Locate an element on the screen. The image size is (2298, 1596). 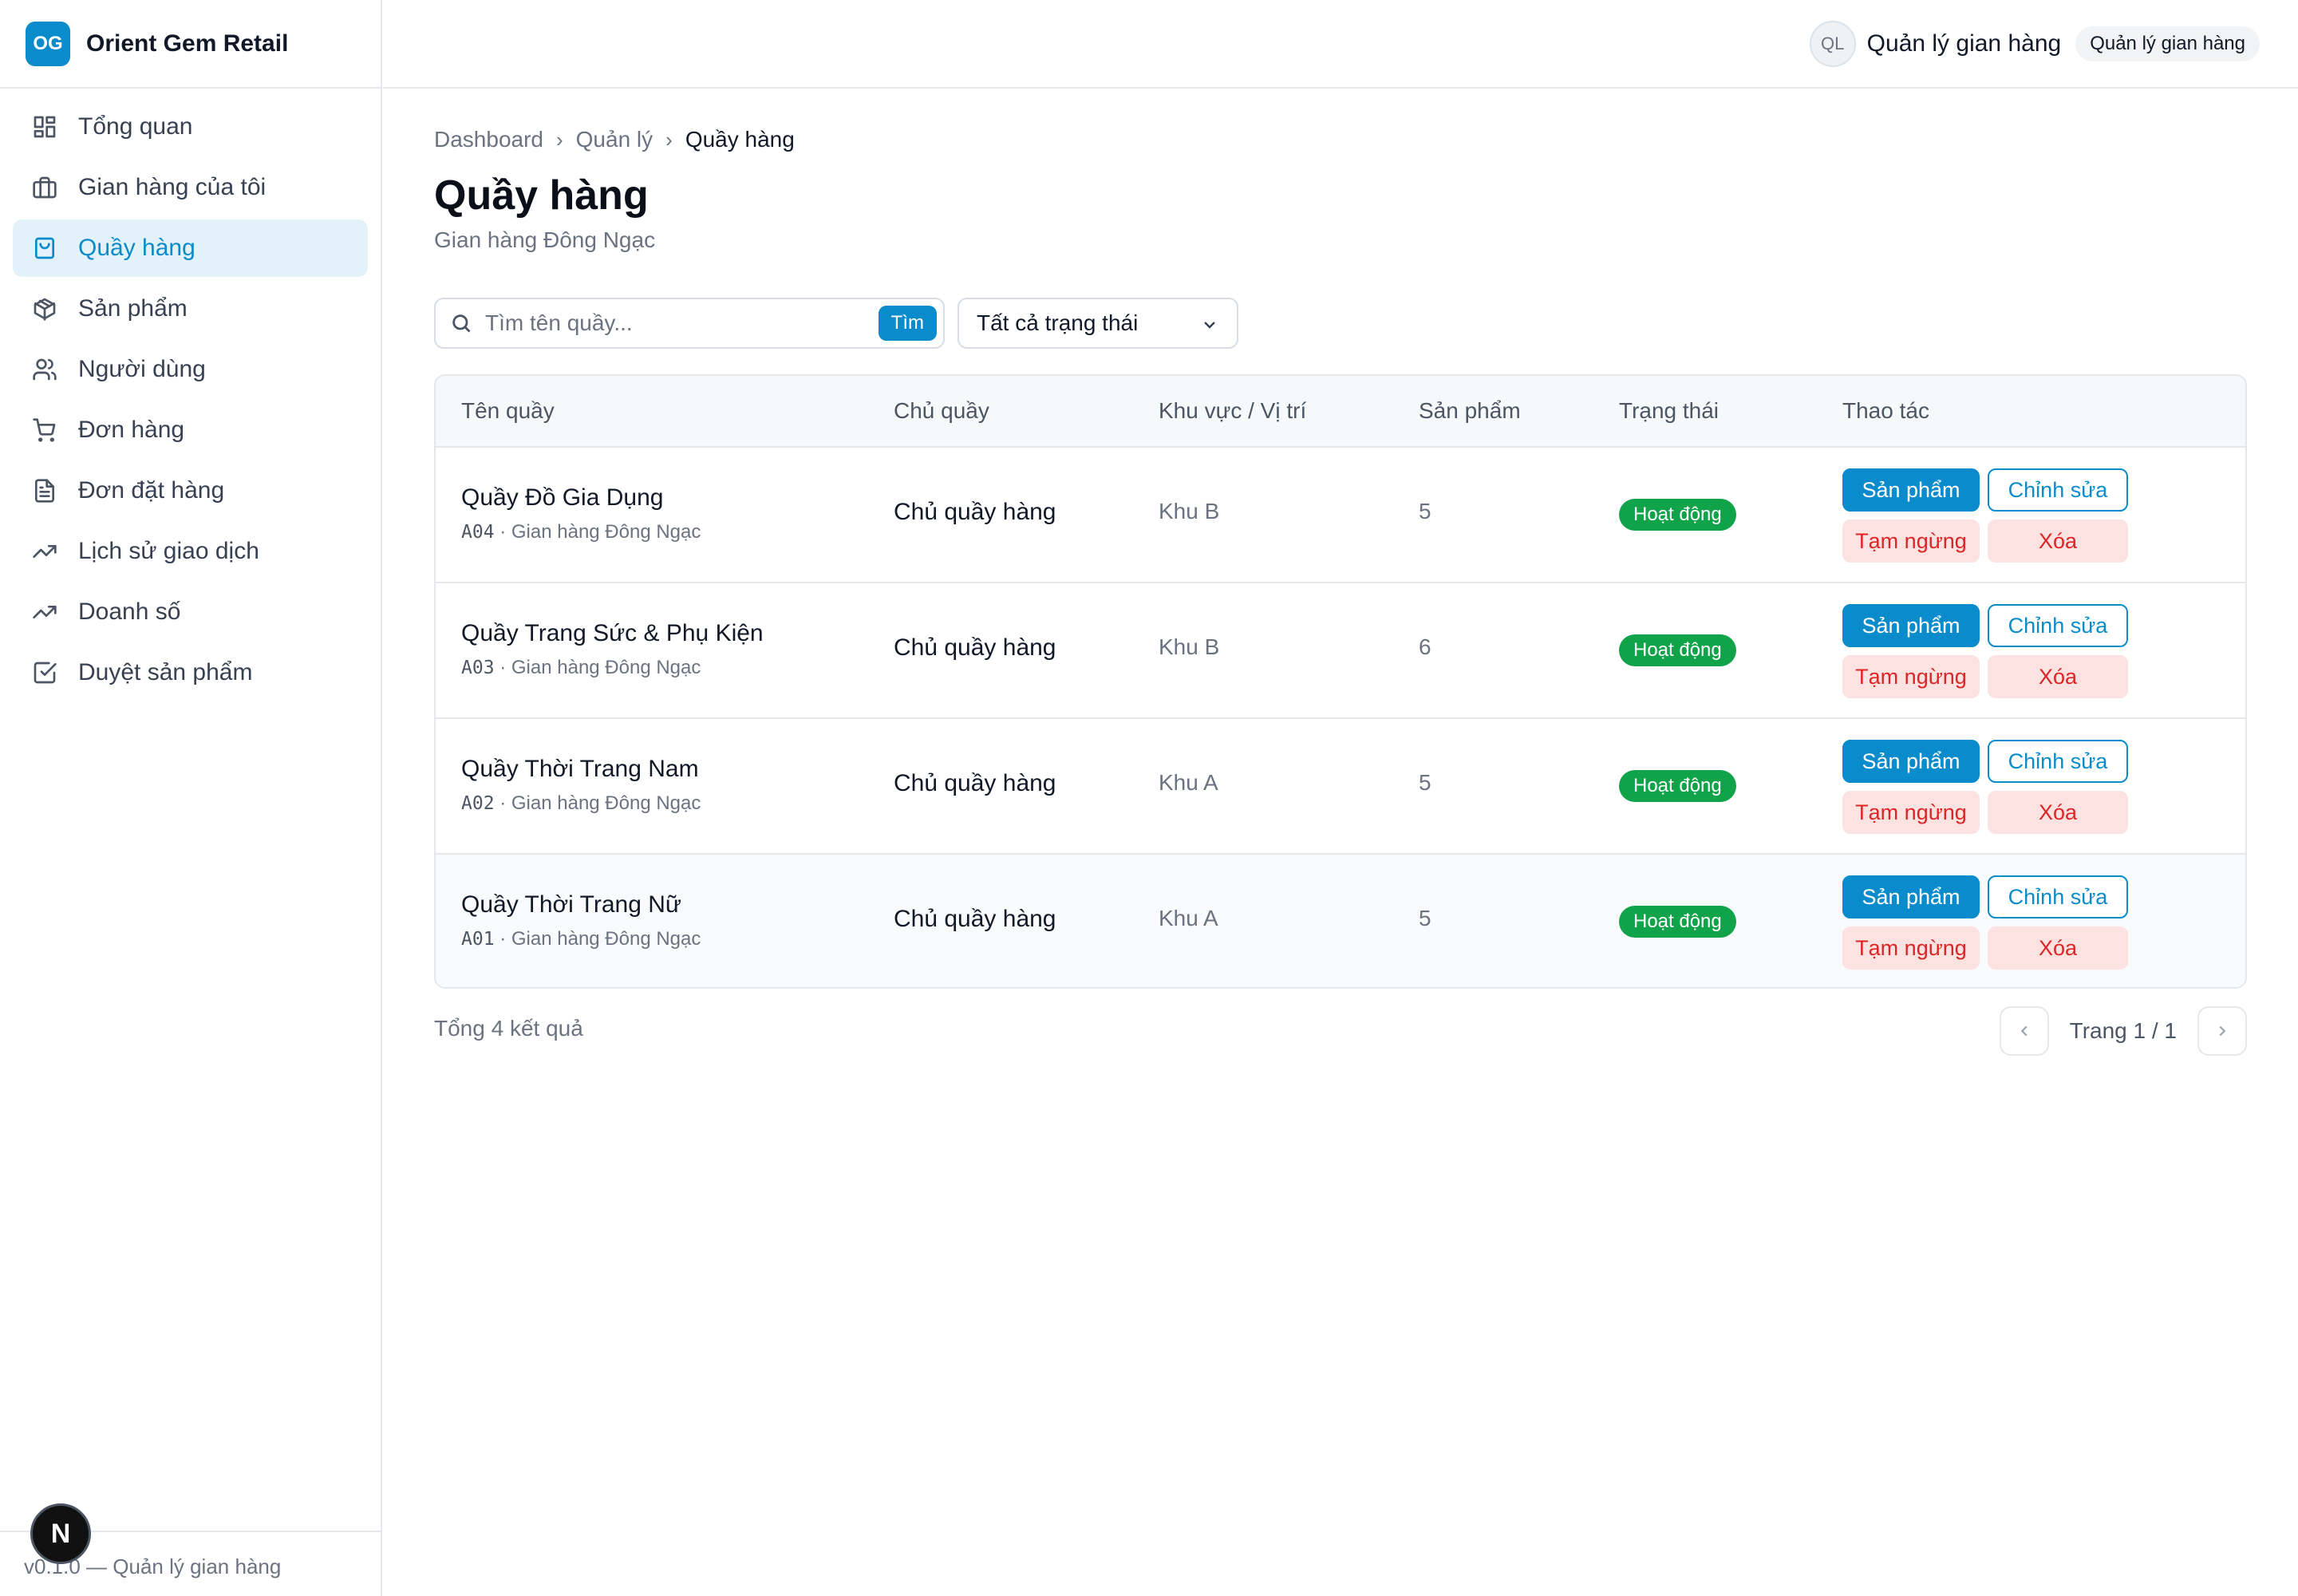
search-button: Tìm is located at coordinates (908, 323).